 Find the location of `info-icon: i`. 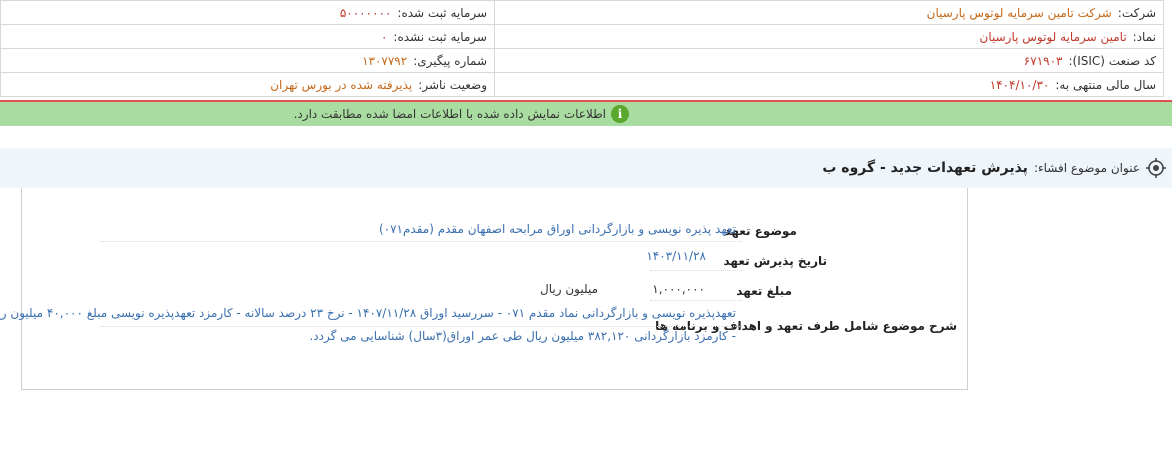

info-icon: i is located at coordinates (620, 114).